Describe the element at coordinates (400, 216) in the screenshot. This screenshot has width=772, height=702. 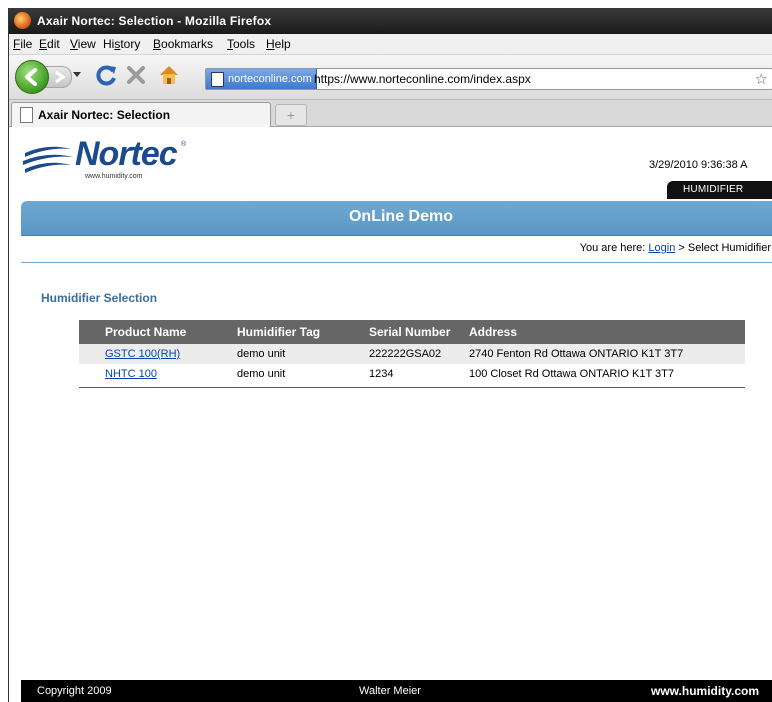
I see `banner-title: OnLine Demo` at that location.